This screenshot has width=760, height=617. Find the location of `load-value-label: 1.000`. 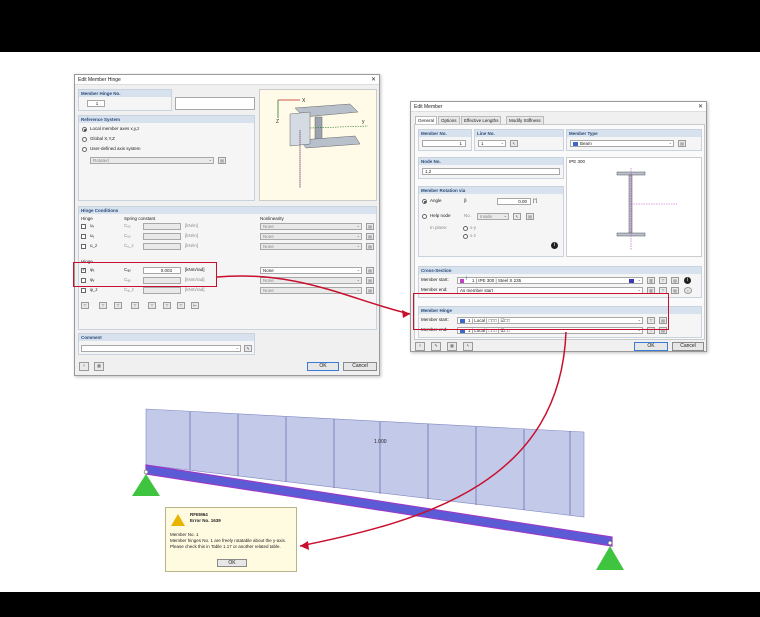

load-value-label: 1.000 is located at coordinates (380, 442).